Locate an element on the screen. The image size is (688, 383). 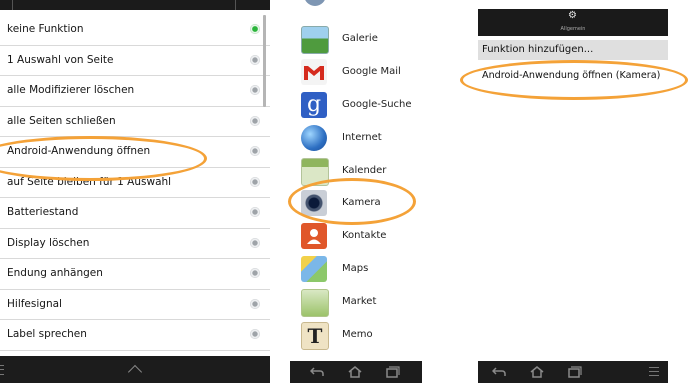
app-item-market: Market is located at coordinates (356, 302).